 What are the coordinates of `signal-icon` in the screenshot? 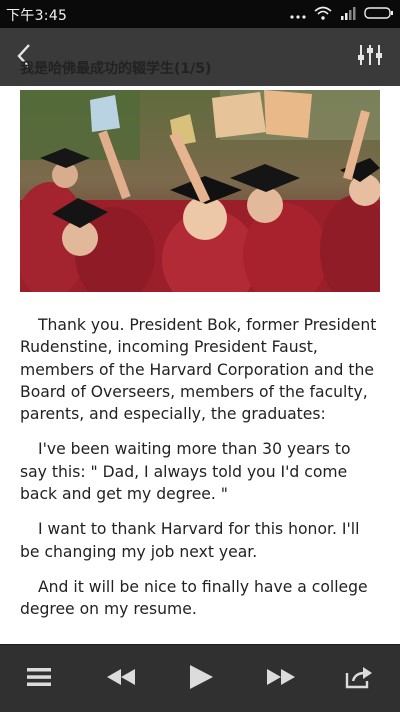 It's located at (348, 14).